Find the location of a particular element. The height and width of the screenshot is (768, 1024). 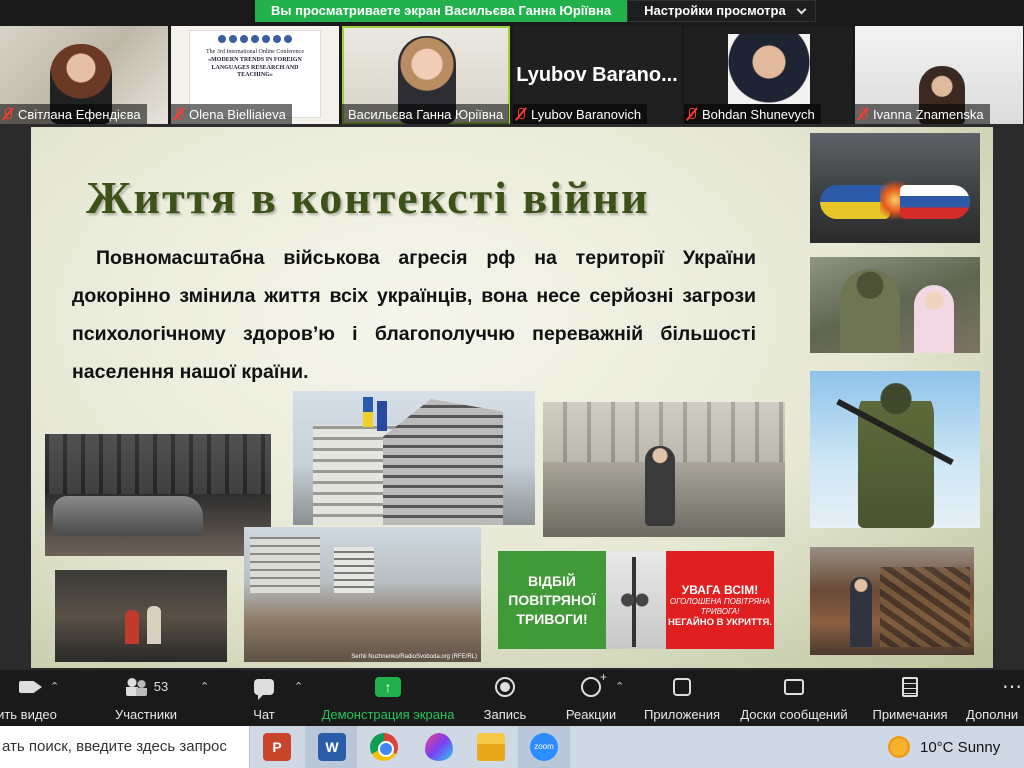

participant-namebar: Ivanna Znamenska is located at coordinates (922, 114).